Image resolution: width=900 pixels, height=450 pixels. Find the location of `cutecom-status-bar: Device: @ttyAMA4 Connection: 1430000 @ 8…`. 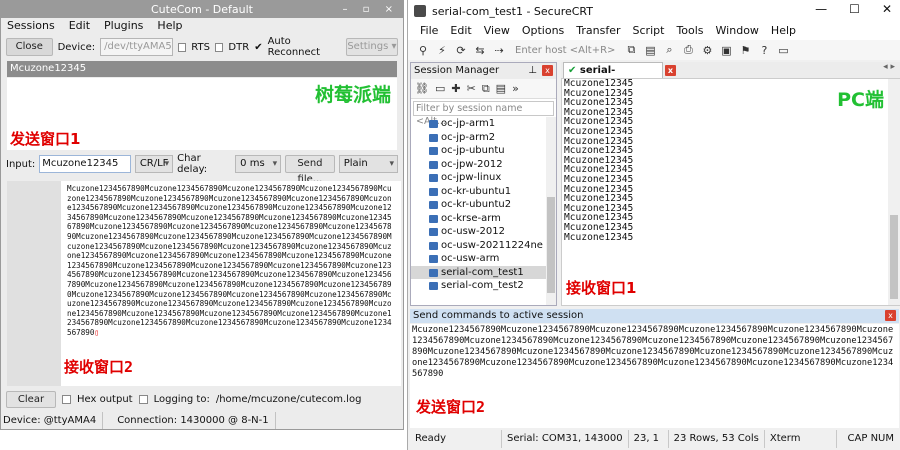

cutecom-status-bar: Device: @ttyAMA4 Connection: 1430000 @ 8… is located at coordinates (202, 420).